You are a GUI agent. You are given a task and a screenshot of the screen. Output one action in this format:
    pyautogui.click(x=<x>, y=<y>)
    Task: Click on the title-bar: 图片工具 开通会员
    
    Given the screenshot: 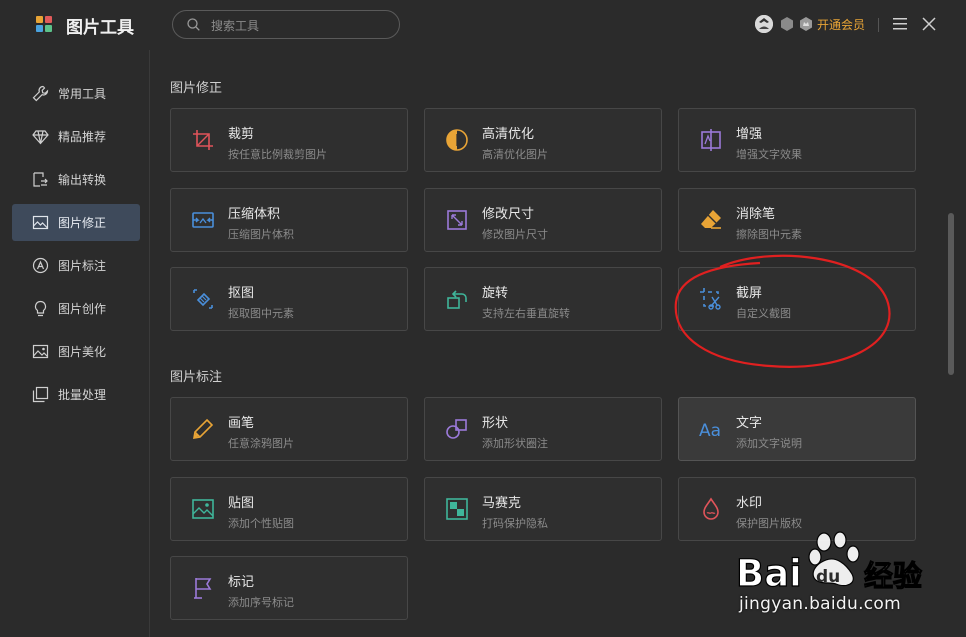 What is the action you would take?
    pyautogui.click(x=483, y=25)
    